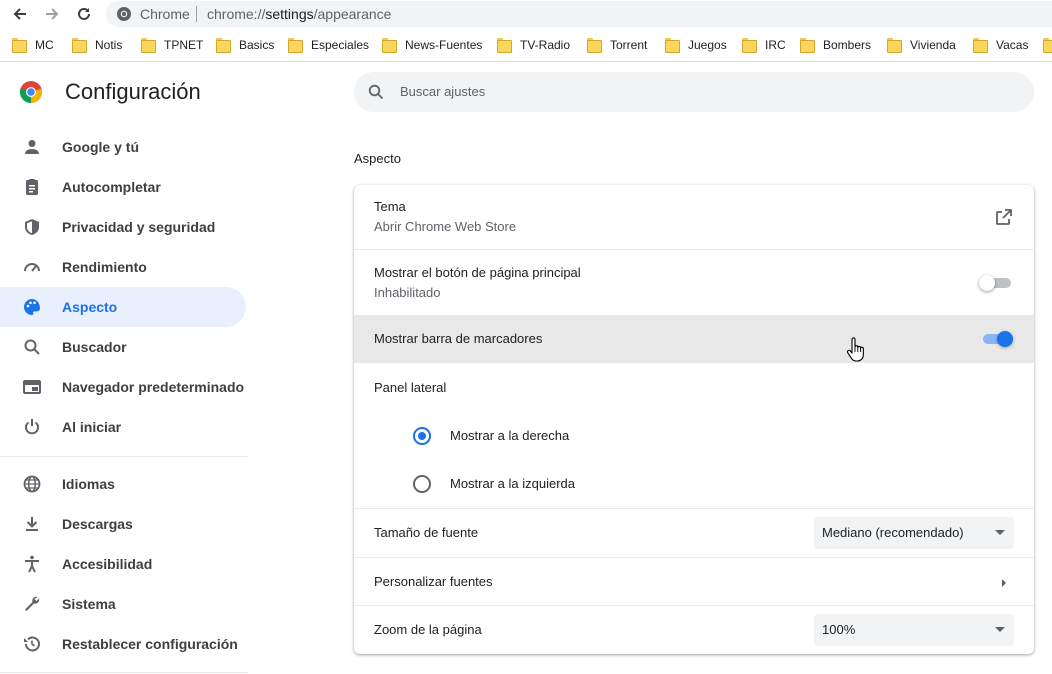 The height and width of the screenshot is (674, 1052). I want to click on url-scheme: chrome://, so click(236, 14).